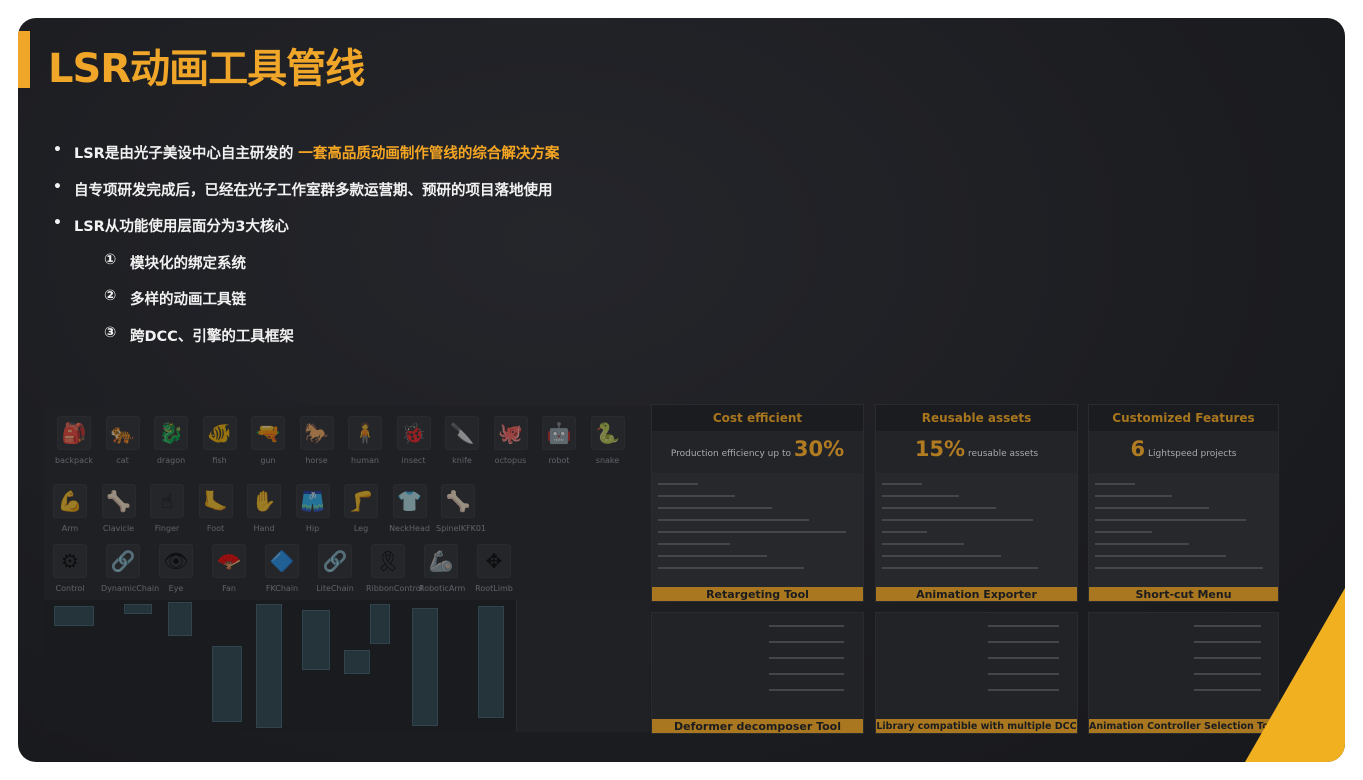  Describe the element at coordinates (229, 588) in the screenshot. I see `module-label: Fan` at that location.